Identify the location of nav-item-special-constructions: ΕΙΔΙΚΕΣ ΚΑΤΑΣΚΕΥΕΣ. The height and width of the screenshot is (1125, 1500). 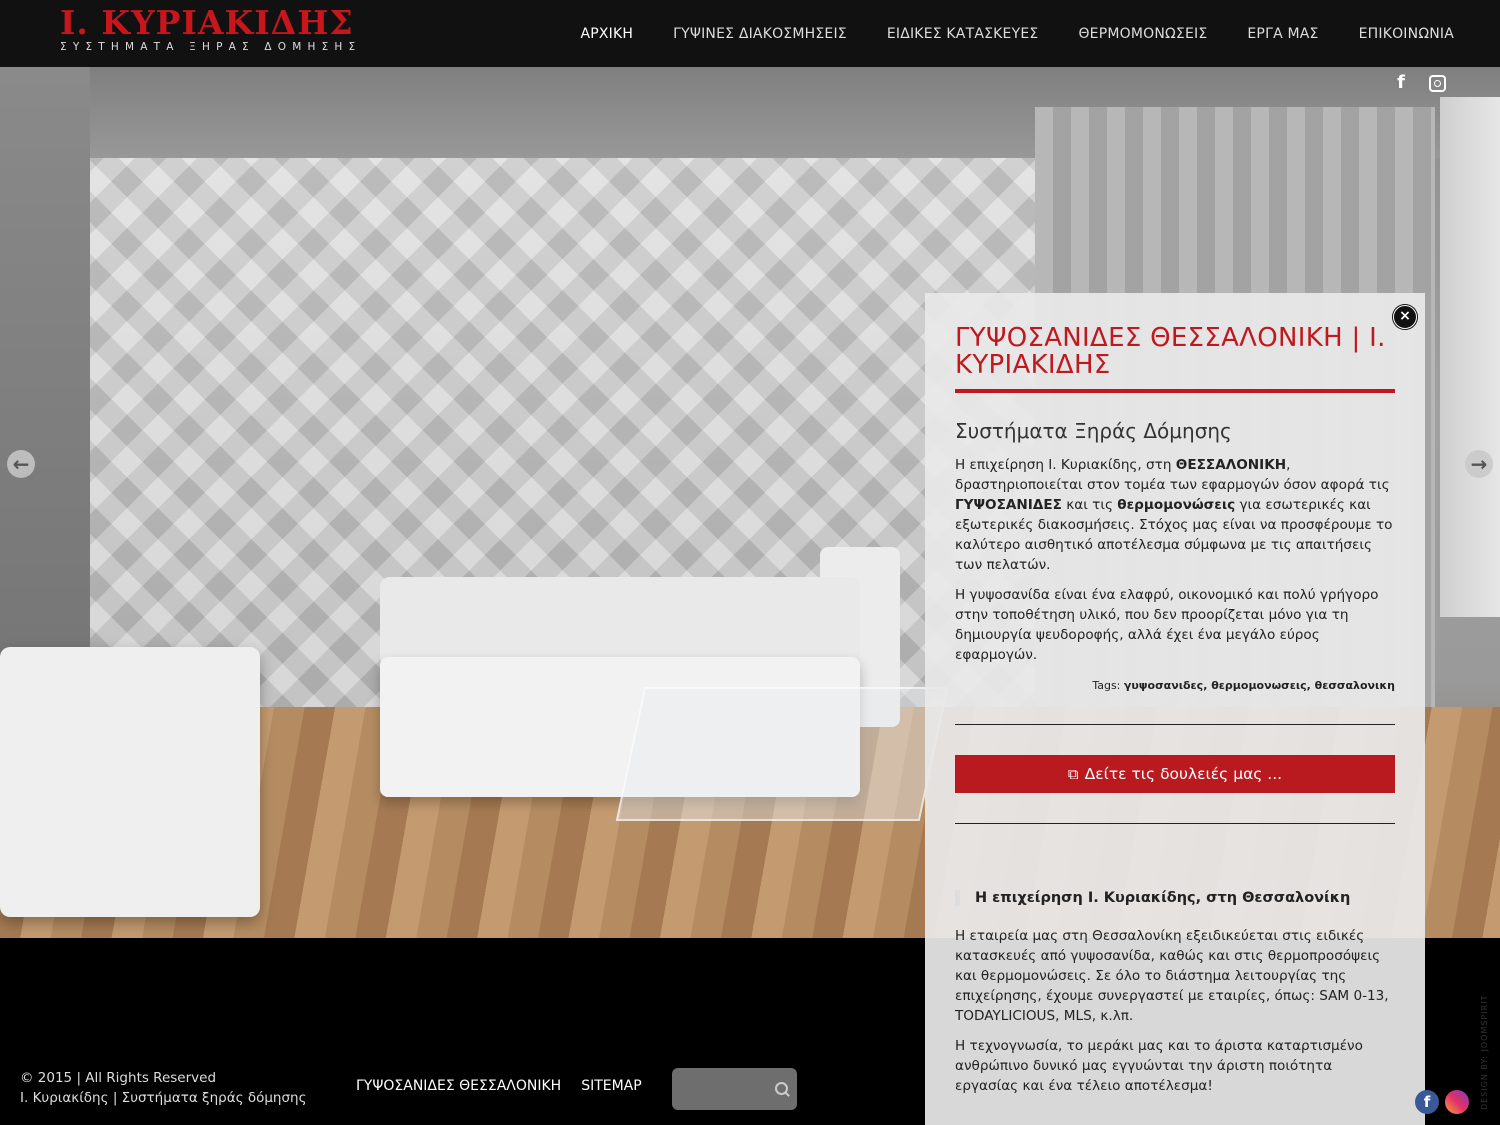
(963, 34).